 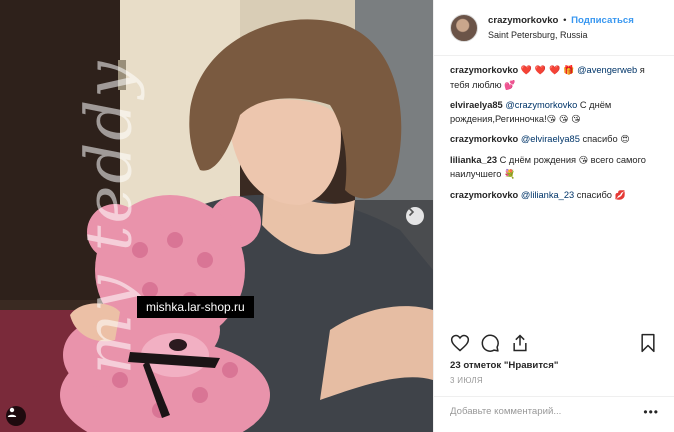 I want to click on comment-emoji: 💐, so click(x=509, y=175).